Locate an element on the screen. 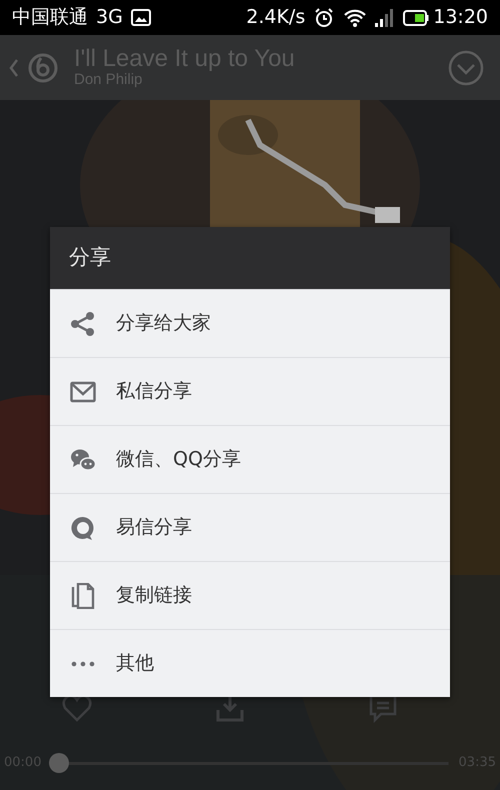  image-icon is located at coordinates (140, 17).